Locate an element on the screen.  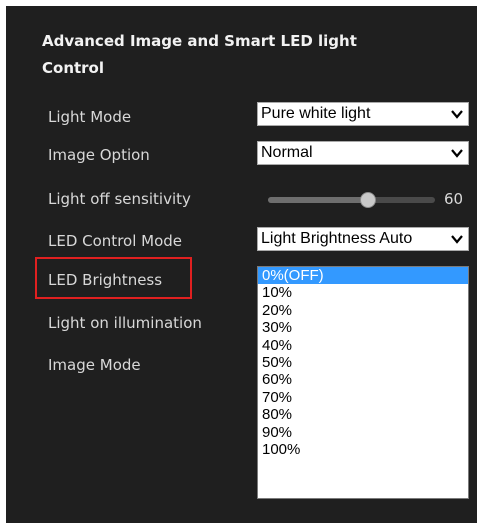
light-off-sensitivity-value: 60 is located at coordinates (454, 199).